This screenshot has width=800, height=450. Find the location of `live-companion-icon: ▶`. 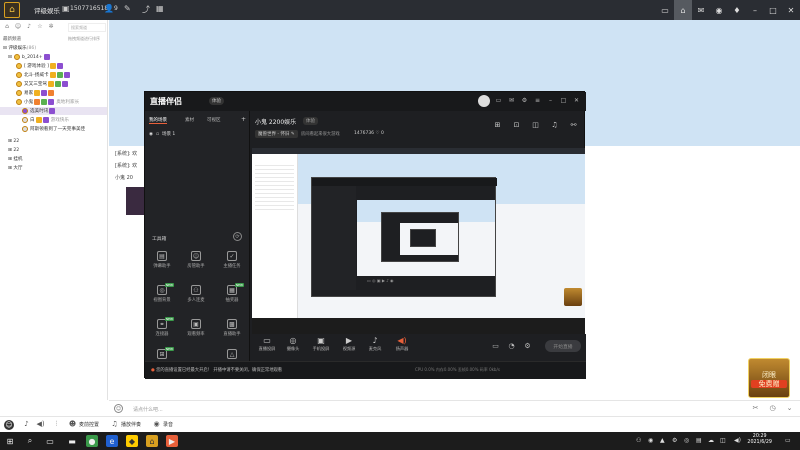

live-companion-icon: ▶ is located at coordinates (172, 441).